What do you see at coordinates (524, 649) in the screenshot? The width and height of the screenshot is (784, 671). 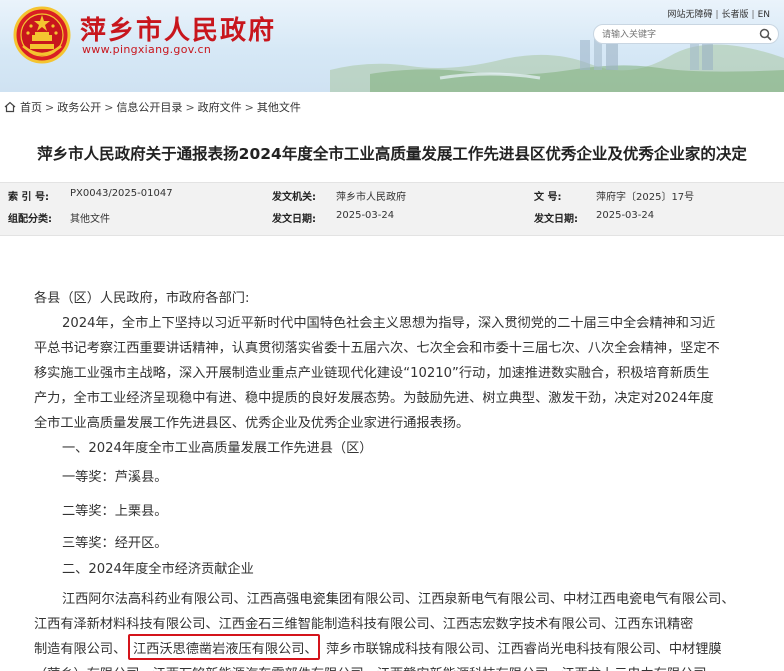 I see `company-list-line: 萍乡市联锦成科技有限公司、江西睿尚光电科技有限公司、中材锂膜` at bounding box center [524, 649].